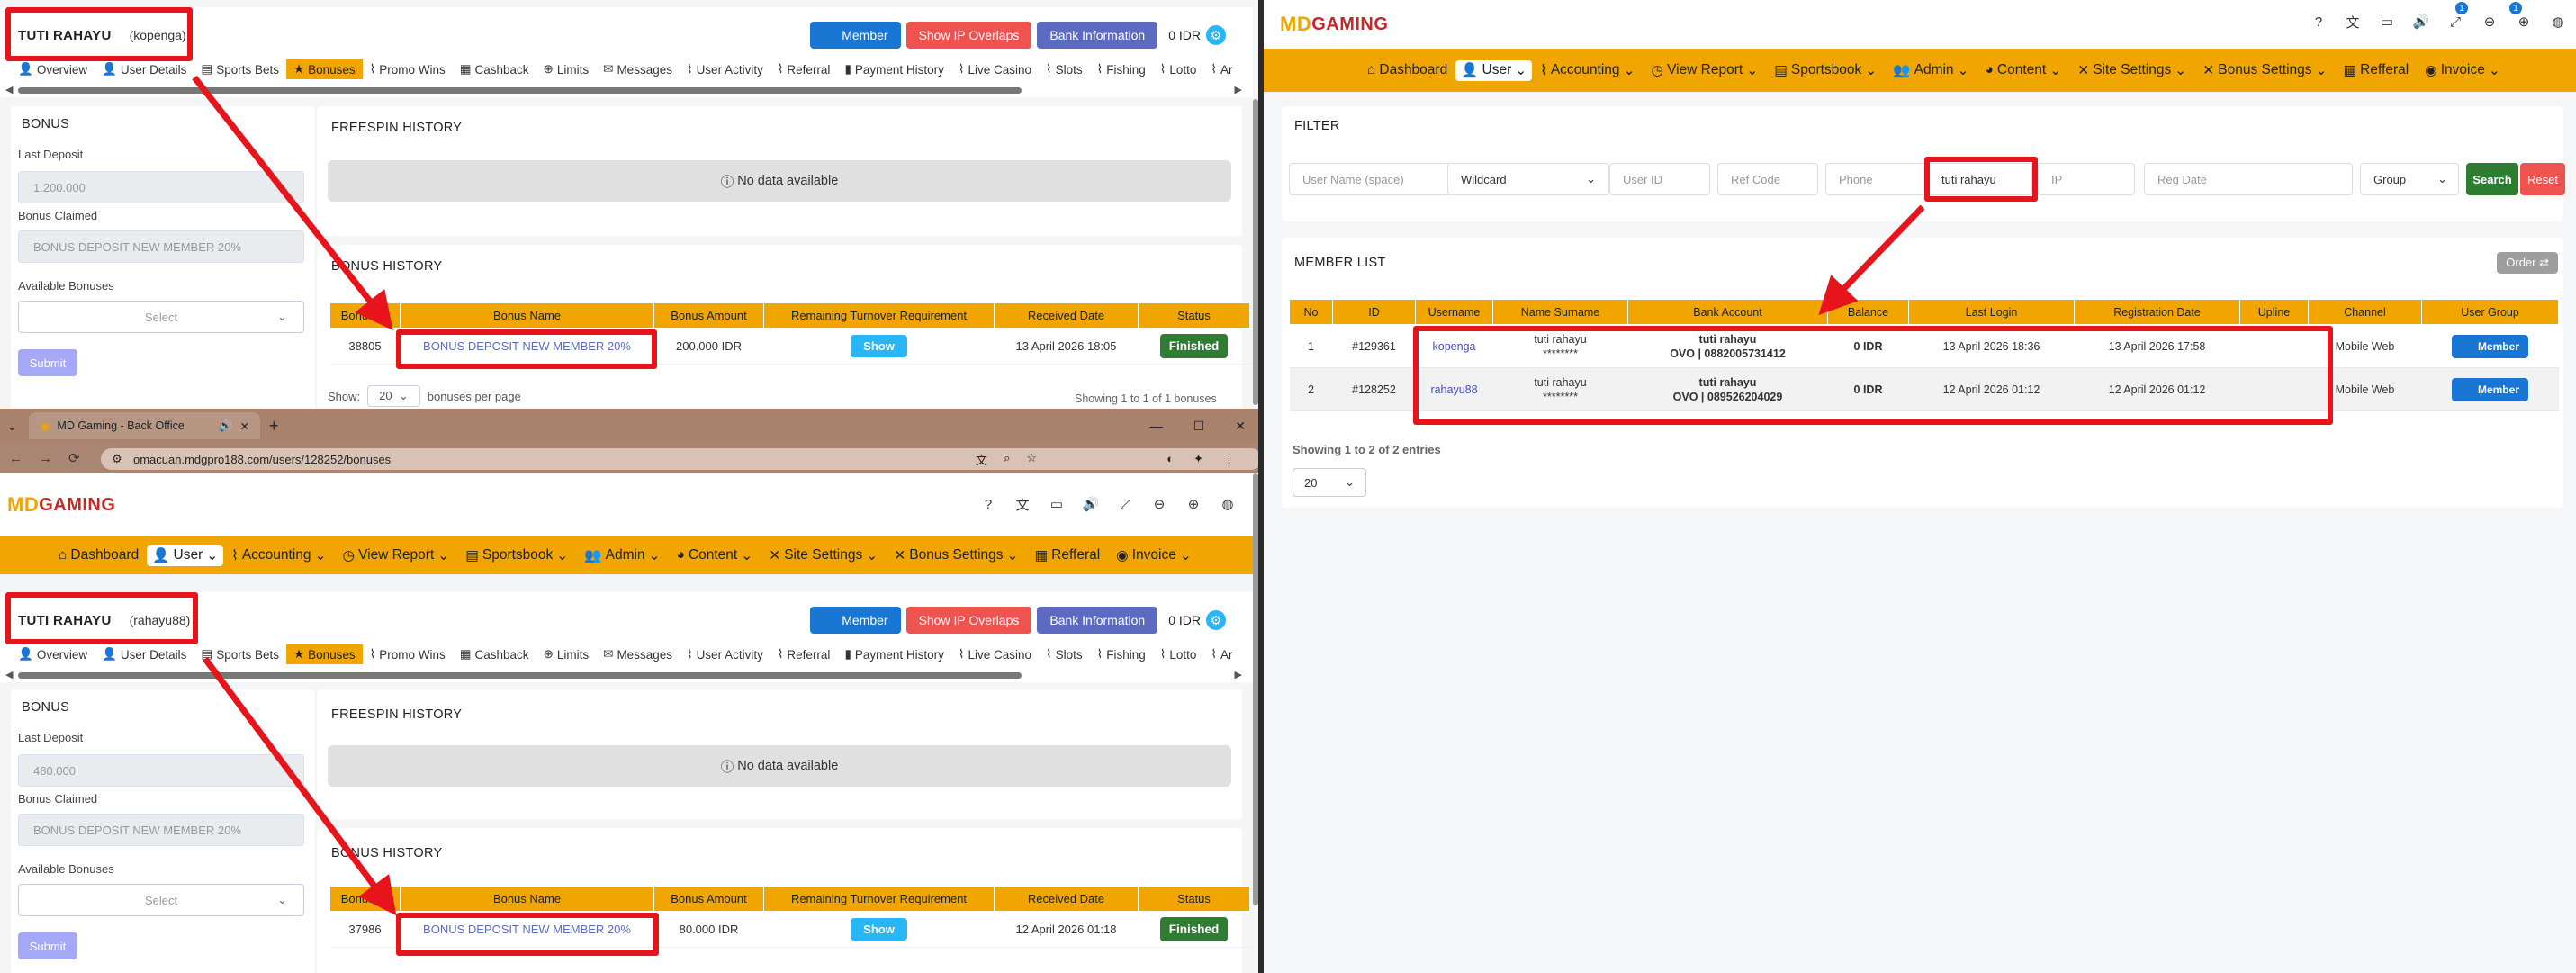 Image resolution: width=2576 pixels, height=973 pixels. What do you see at coordinates (292, 203) in the screenshot?
I see `arrow-to-bonus-top` at bounding box center [292, 203].